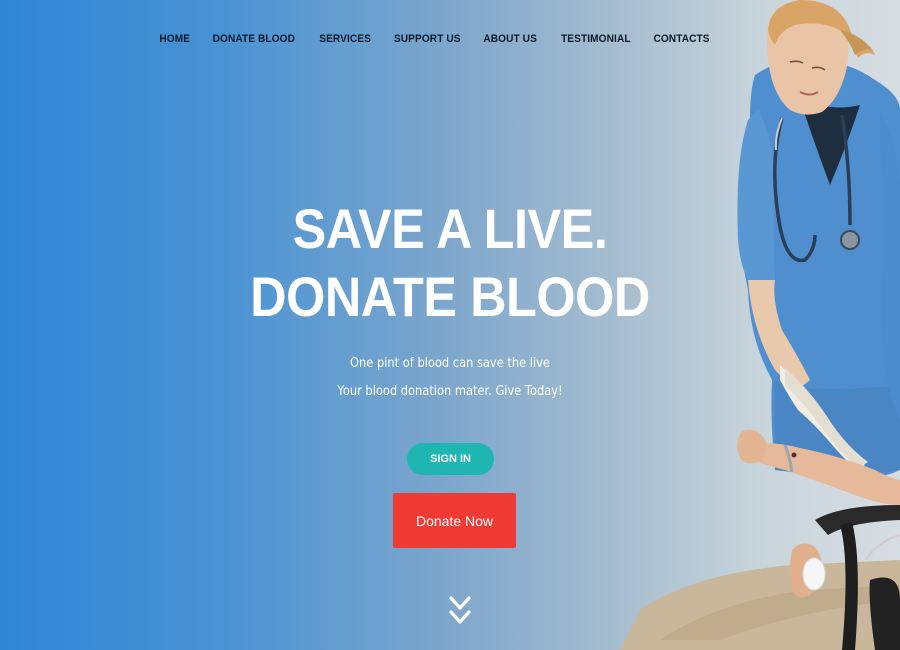  Describe the element at coordinates (450, 228) in the screenshot. I see `headline-line-1: SAVE A LIVE.` at that location.